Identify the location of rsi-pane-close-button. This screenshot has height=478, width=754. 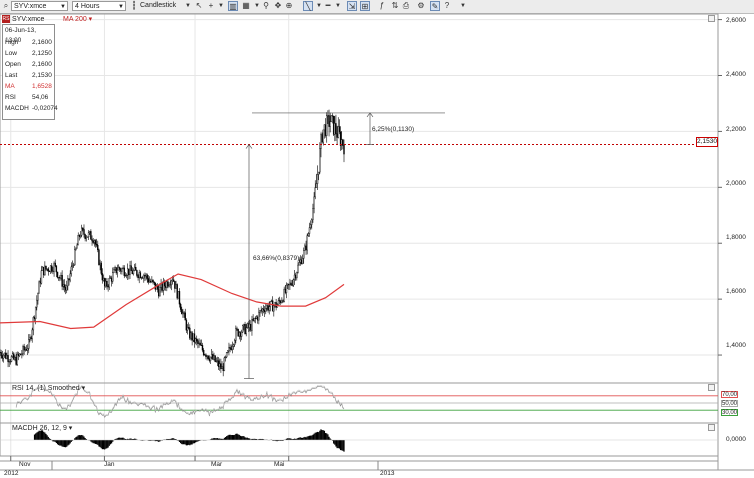
(711, 387).